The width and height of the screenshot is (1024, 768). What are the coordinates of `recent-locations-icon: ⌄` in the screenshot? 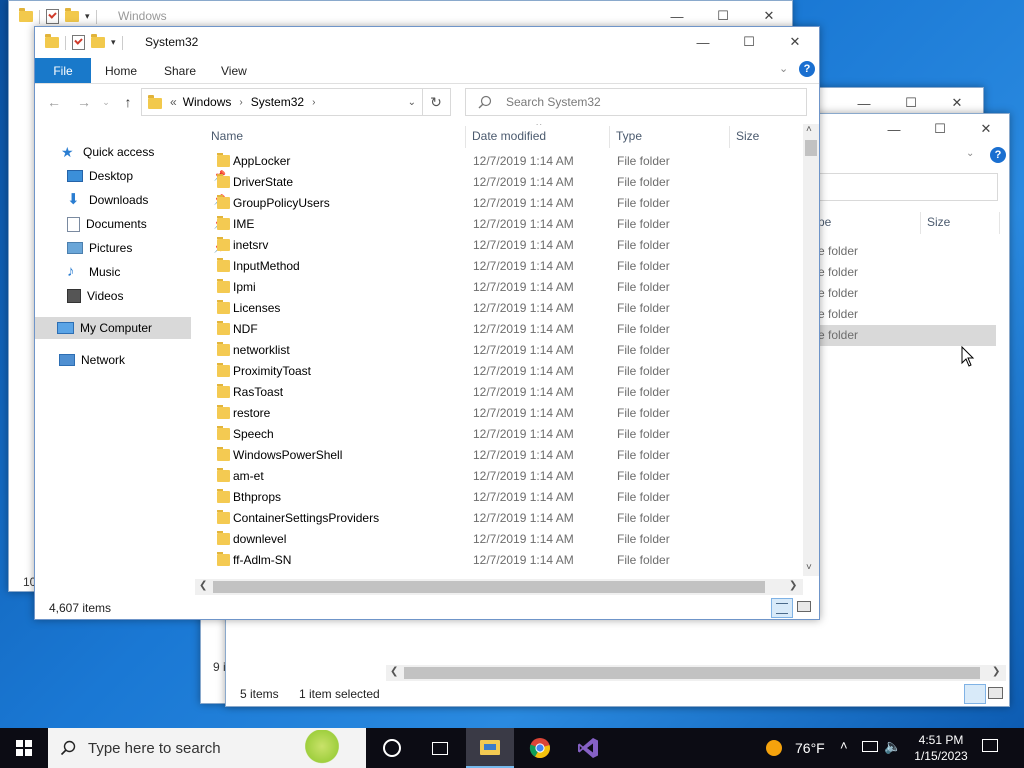 It's located at (106, 102).